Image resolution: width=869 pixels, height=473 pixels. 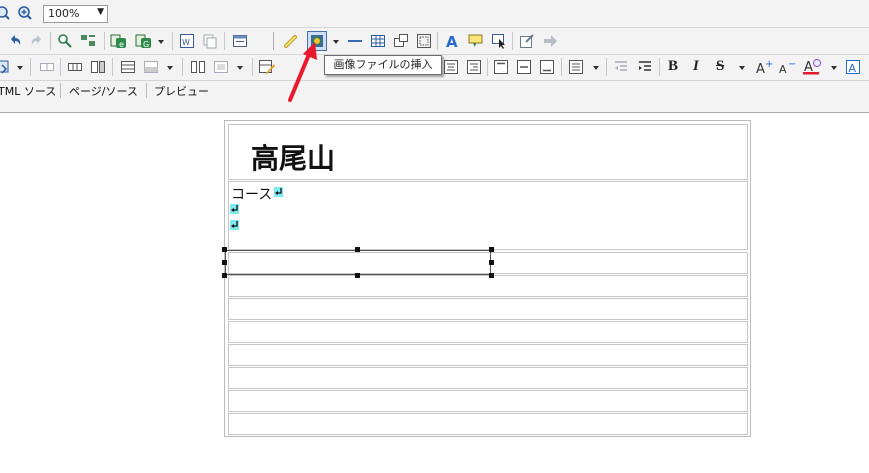 I want to click on comment-icon, so click(x=476, y=41).